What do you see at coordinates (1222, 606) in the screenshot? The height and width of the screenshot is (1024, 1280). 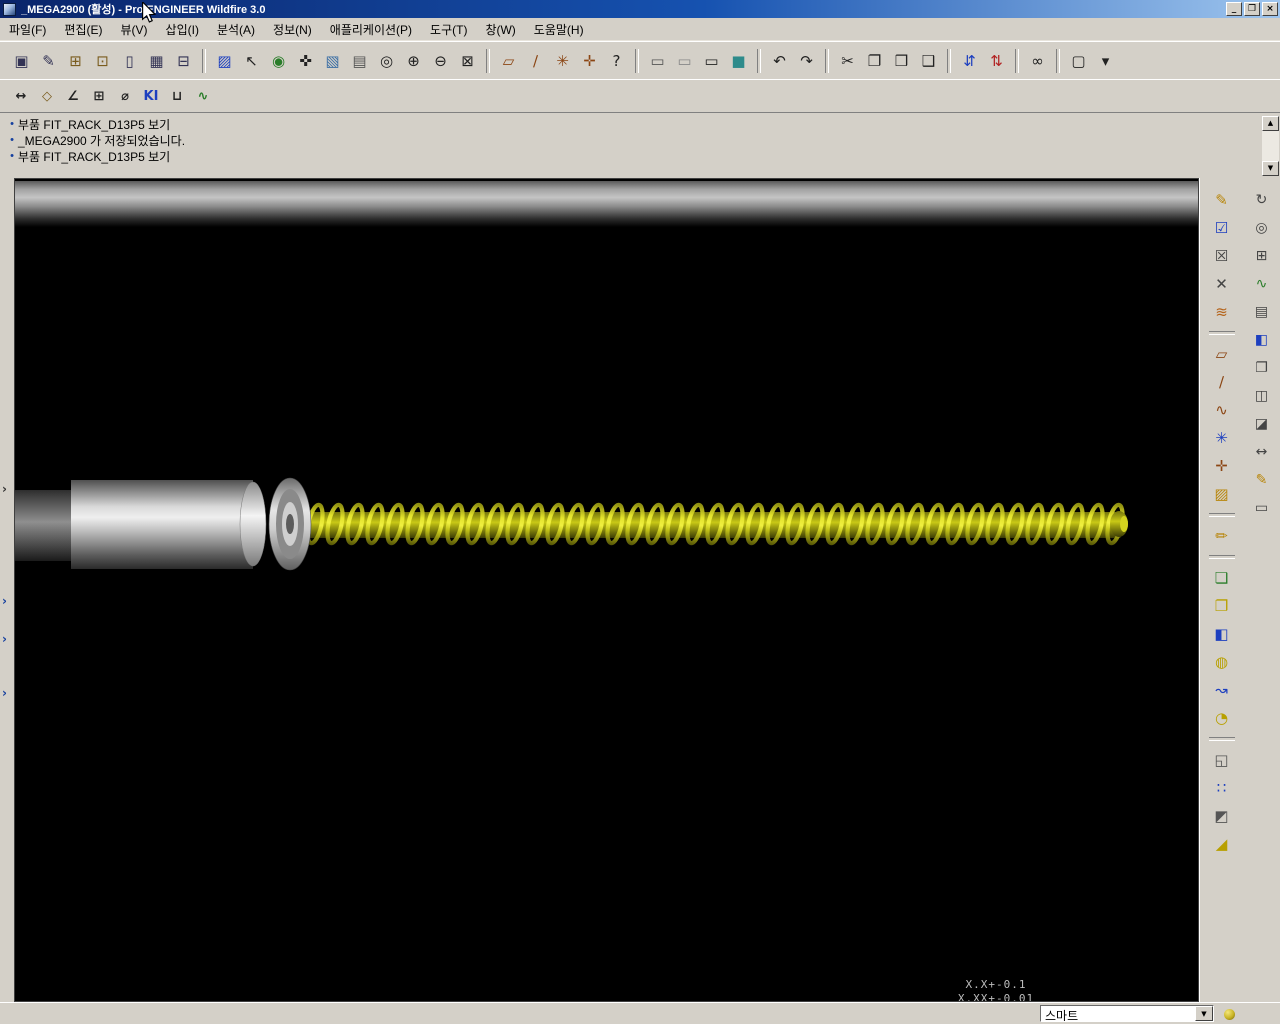 I see `create-component-icon: ❐` at bounding box center [1222, 606].